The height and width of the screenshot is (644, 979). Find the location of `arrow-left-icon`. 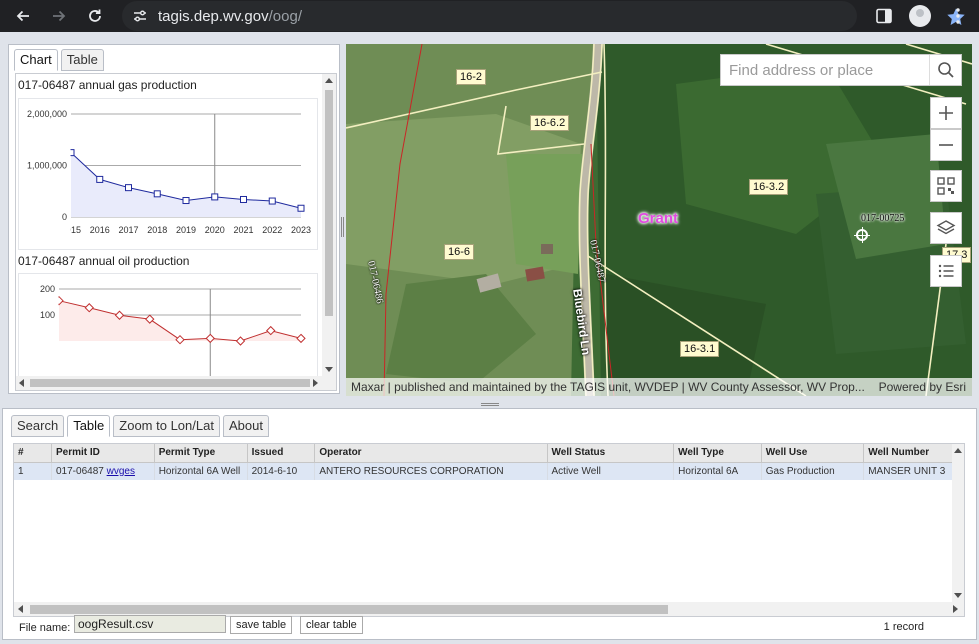

arrow-left-icon is located at coordinates (22, 16).